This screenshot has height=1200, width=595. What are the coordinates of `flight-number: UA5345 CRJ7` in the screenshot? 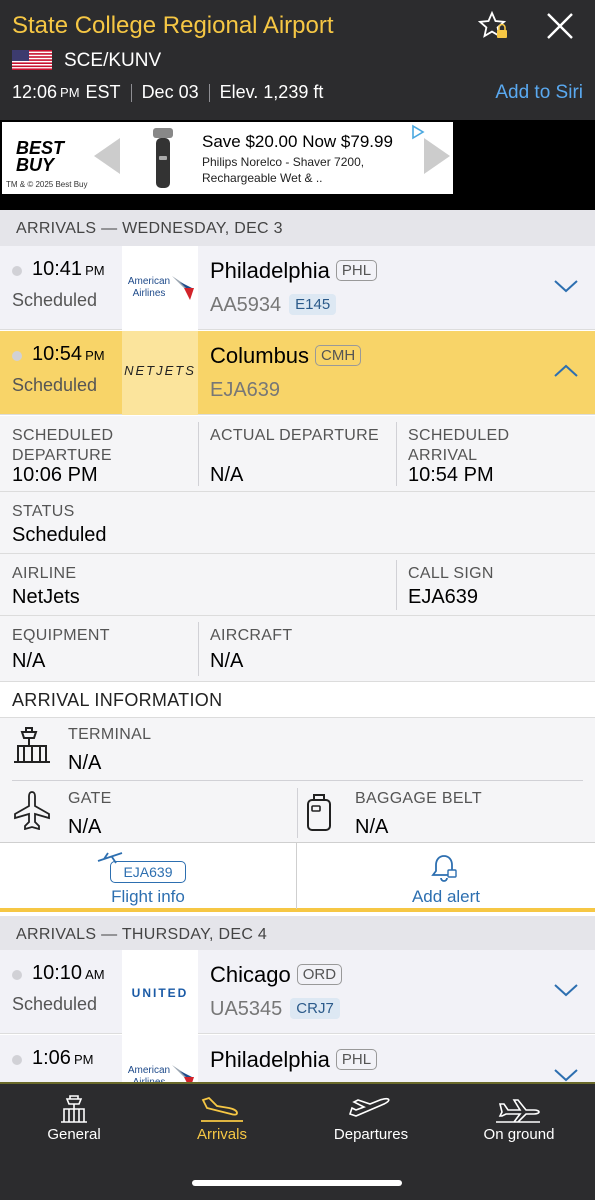 It's located at (275, 1009).